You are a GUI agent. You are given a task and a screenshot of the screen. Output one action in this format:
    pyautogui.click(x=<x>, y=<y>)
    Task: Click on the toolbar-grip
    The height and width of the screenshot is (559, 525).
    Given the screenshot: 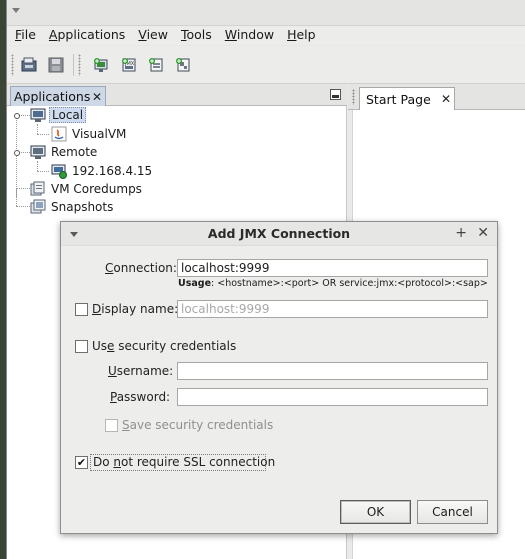 What is the action you would take?
    pyautogui.click(x=12, y=65)
    